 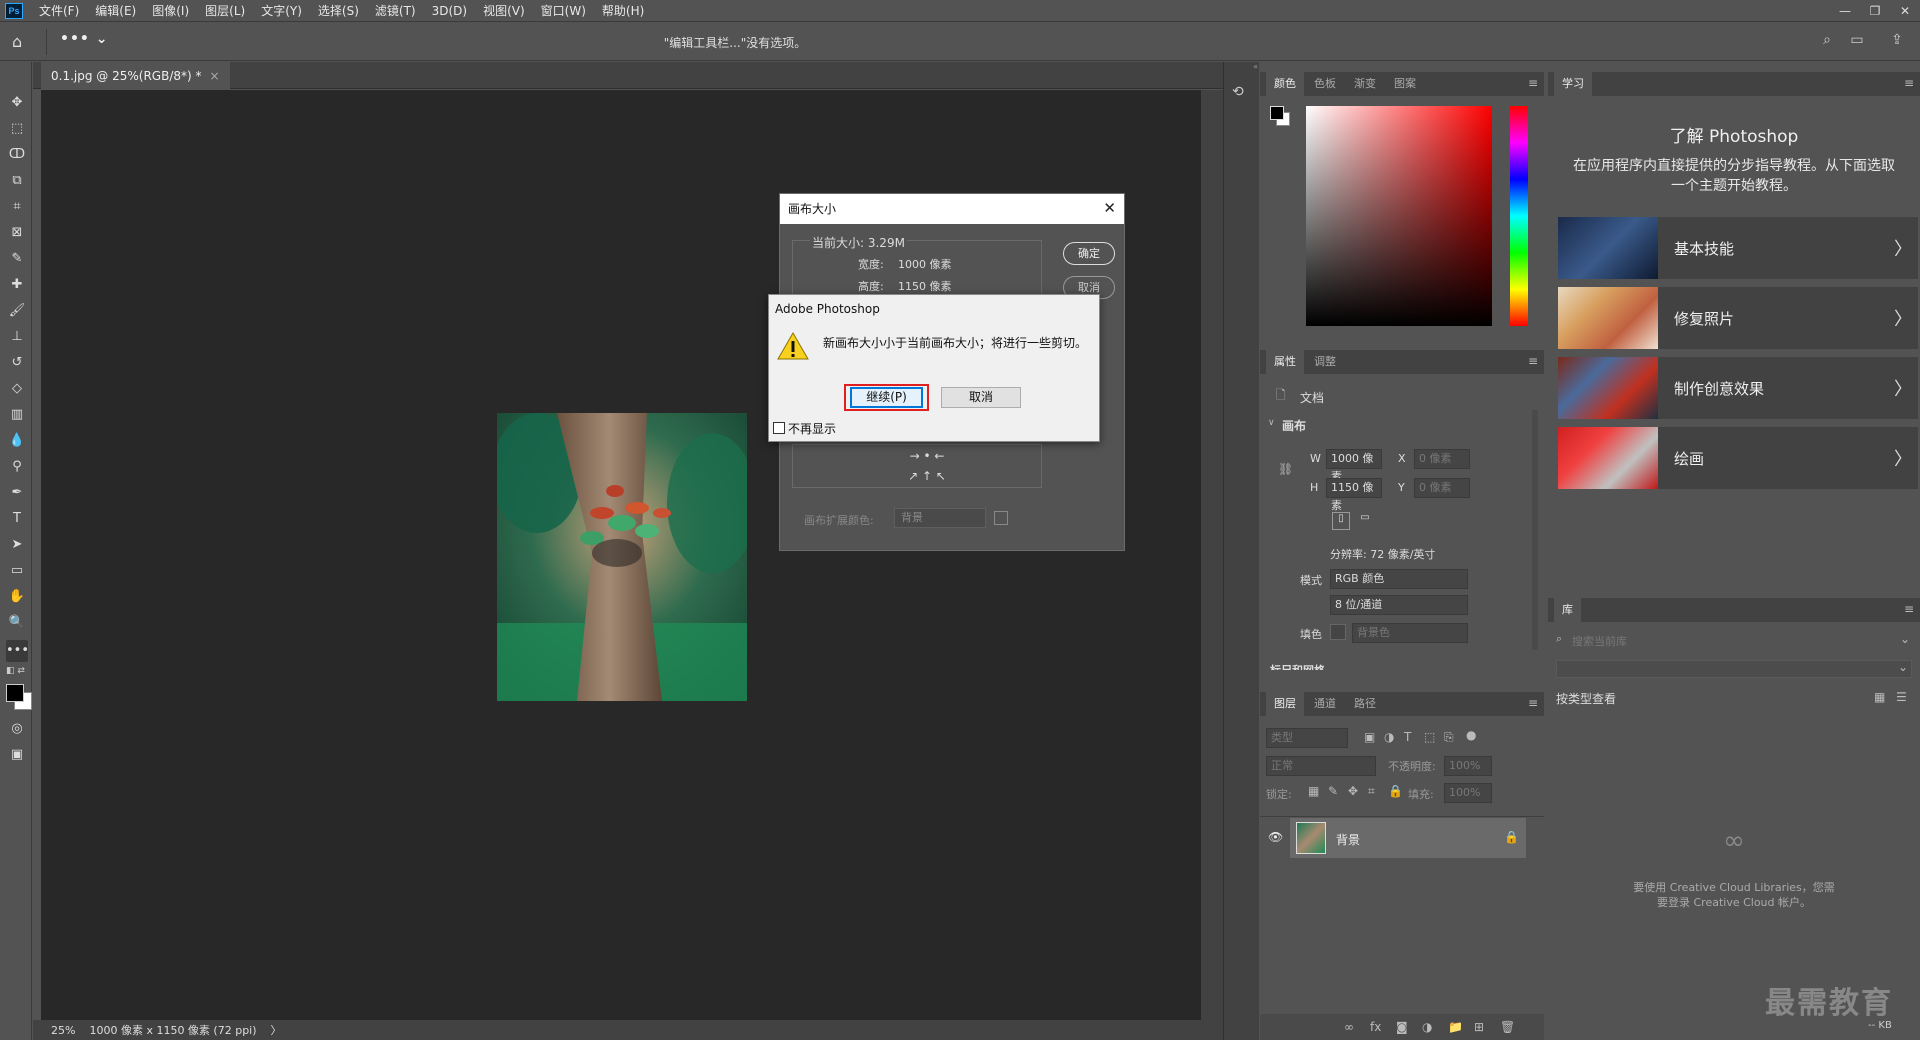 I want to click on x-field: 0 像素, so click(x=1442, y=459).